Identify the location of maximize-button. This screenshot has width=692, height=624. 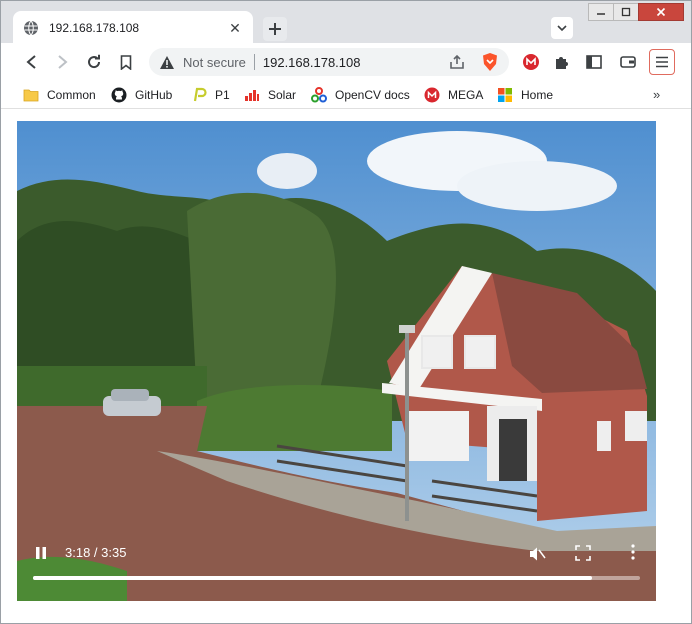
(626, 12).